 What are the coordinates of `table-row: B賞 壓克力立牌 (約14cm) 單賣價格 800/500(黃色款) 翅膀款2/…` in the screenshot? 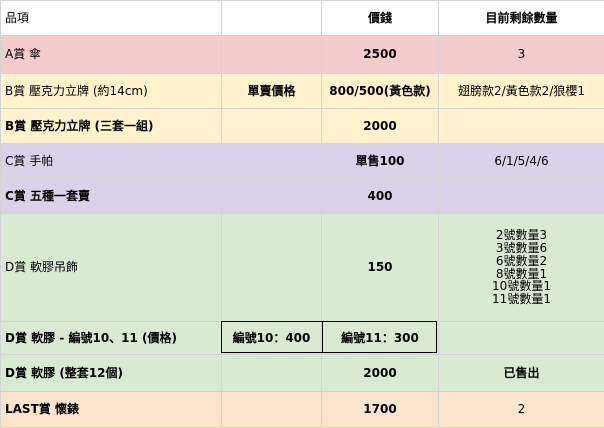 It's located at (302, 91).